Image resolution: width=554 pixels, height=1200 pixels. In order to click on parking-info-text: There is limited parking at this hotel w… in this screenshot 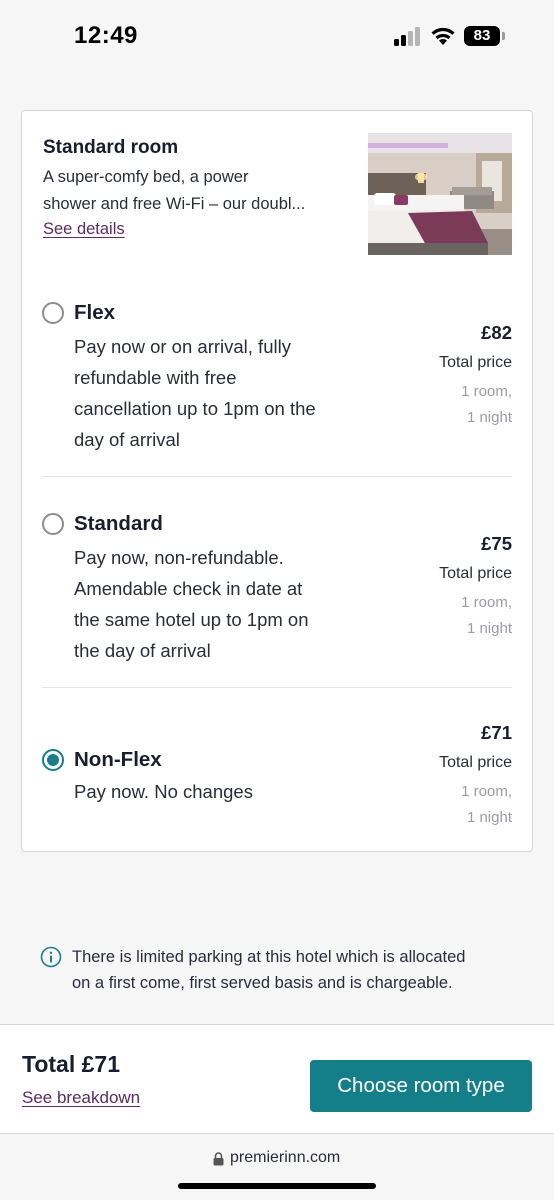, I will do `click(297, 970)`.